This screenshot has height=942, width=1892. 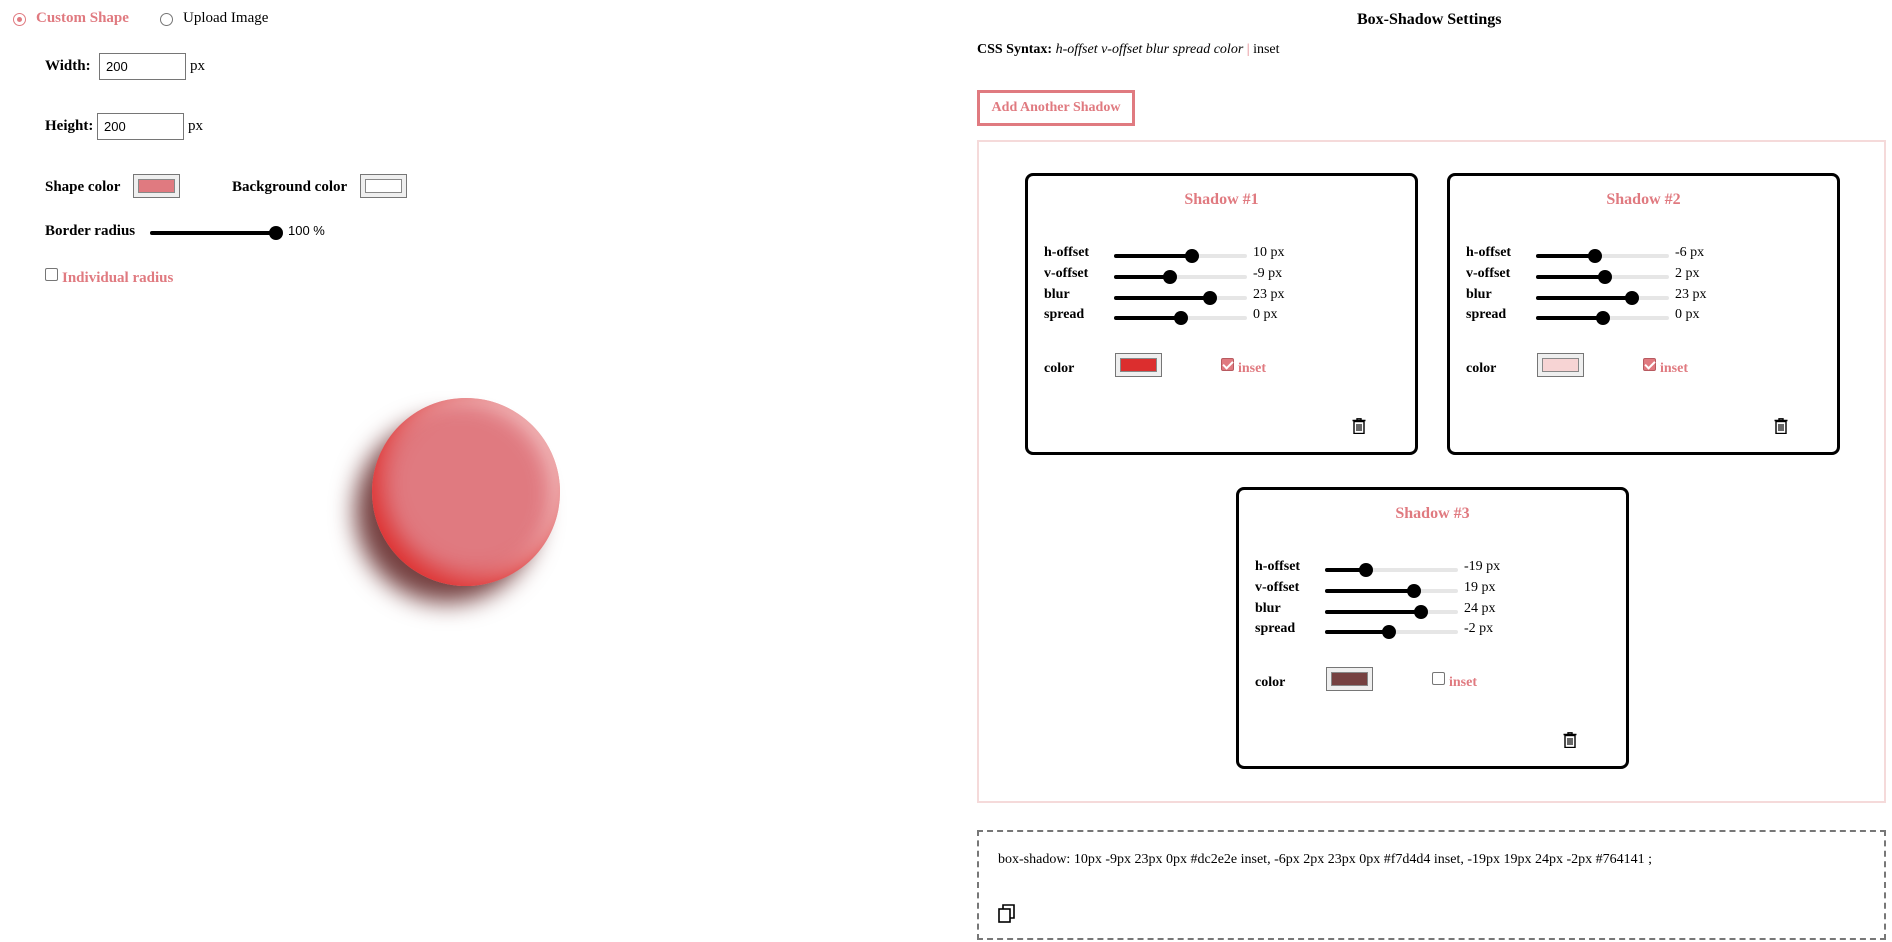 I want to click on custom-shape-label: Custom Shape, so click(x=82, y=18).